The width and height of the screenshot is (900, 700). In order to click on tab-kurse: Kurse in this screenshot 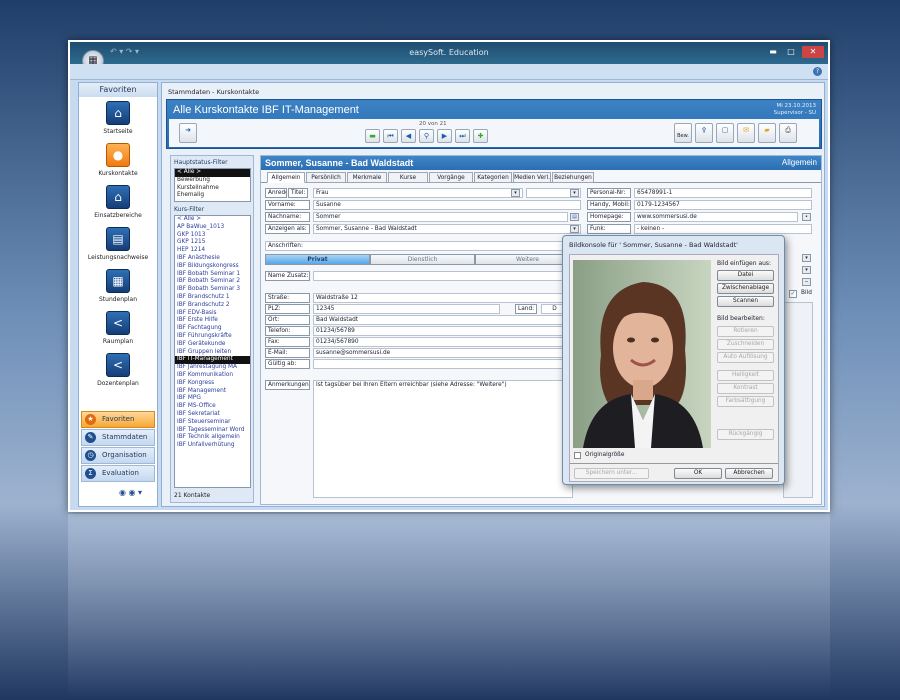, I will do `click(408, 177)`.